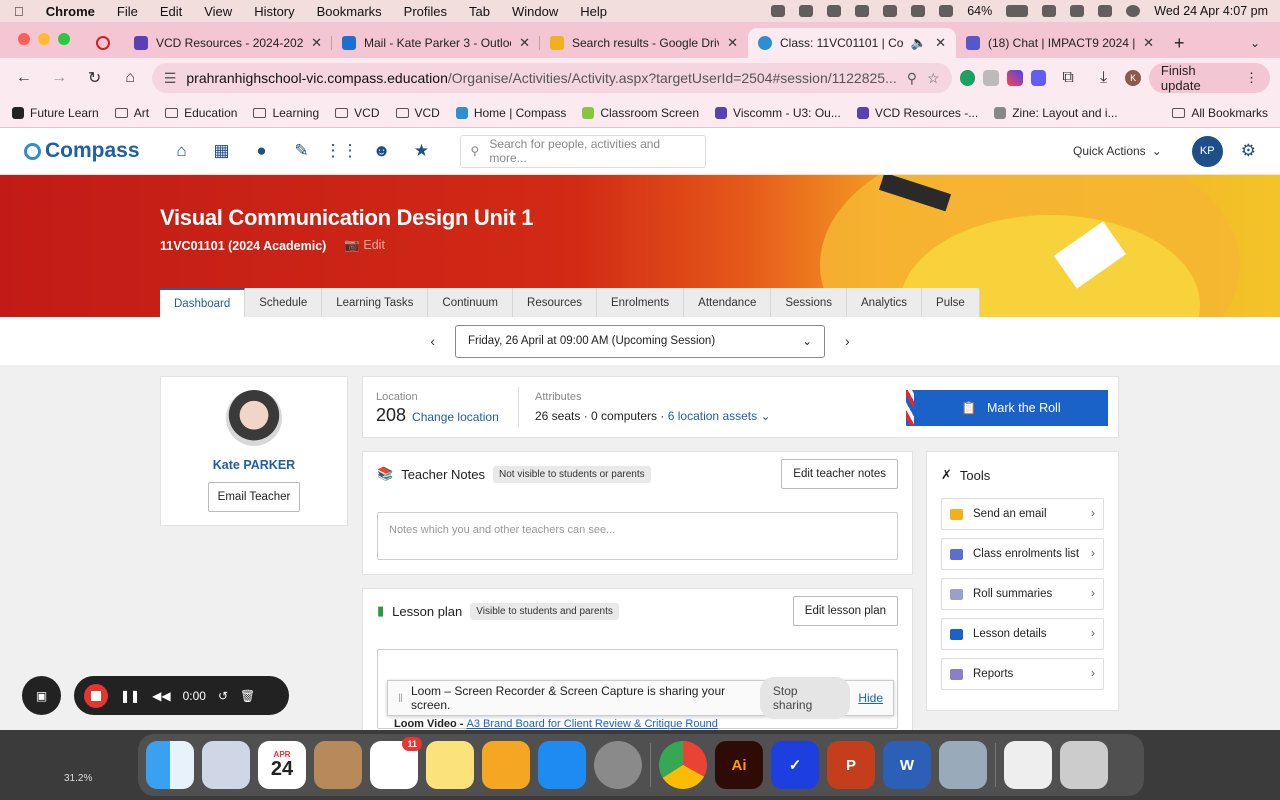  What do you see at coordinates (1022, 514) in the screenshot?
I see `tool-send-an-email: Send an email ›` at bounding box center [1022, 514].